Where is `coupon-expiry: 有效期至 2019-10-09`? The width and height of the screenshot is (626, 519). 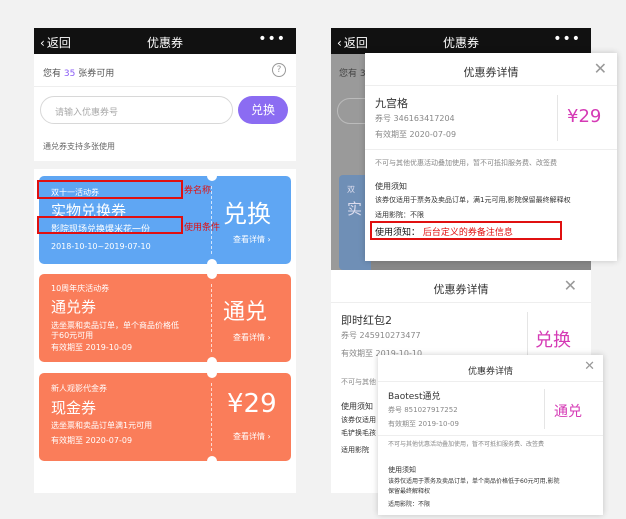 coupon-expiry: 有效期至 2019-10-09 is located at coordinates (423, 424).